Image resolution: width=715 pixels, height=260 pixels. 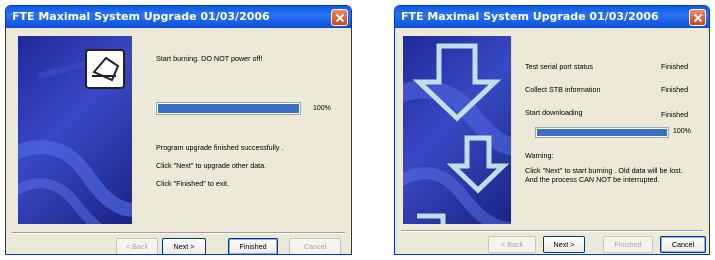 What do you see at coordinates (559, 66) in the screenshot?
I see `step-label: Test serial port status` at bounding box center [559, 66].